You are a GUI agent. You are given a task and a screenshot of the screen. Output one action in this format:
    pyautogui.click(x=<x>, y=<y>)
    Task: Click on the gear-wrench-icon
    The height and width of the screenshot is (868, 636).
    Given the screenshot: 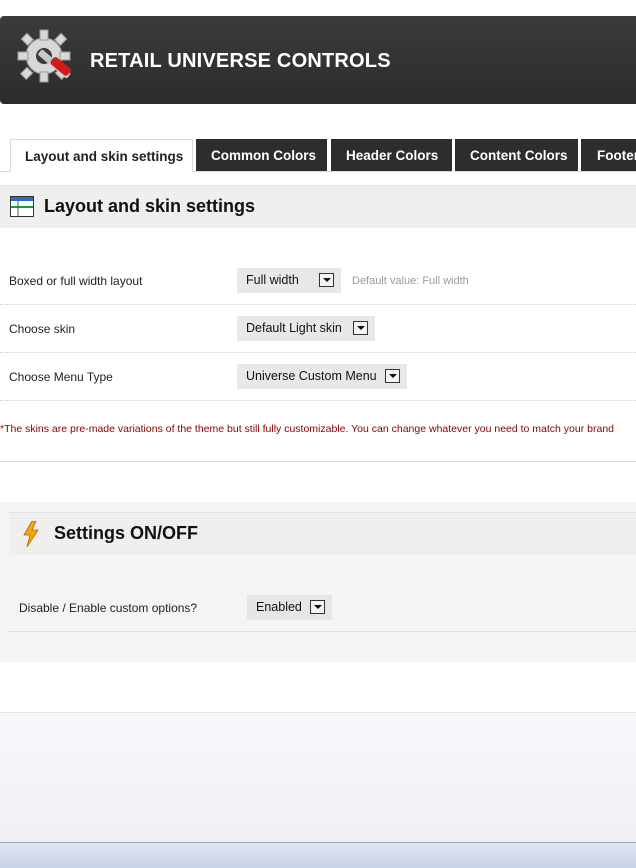 What is the action you would take?
    pyautogui.click(x=44, y=56)
    